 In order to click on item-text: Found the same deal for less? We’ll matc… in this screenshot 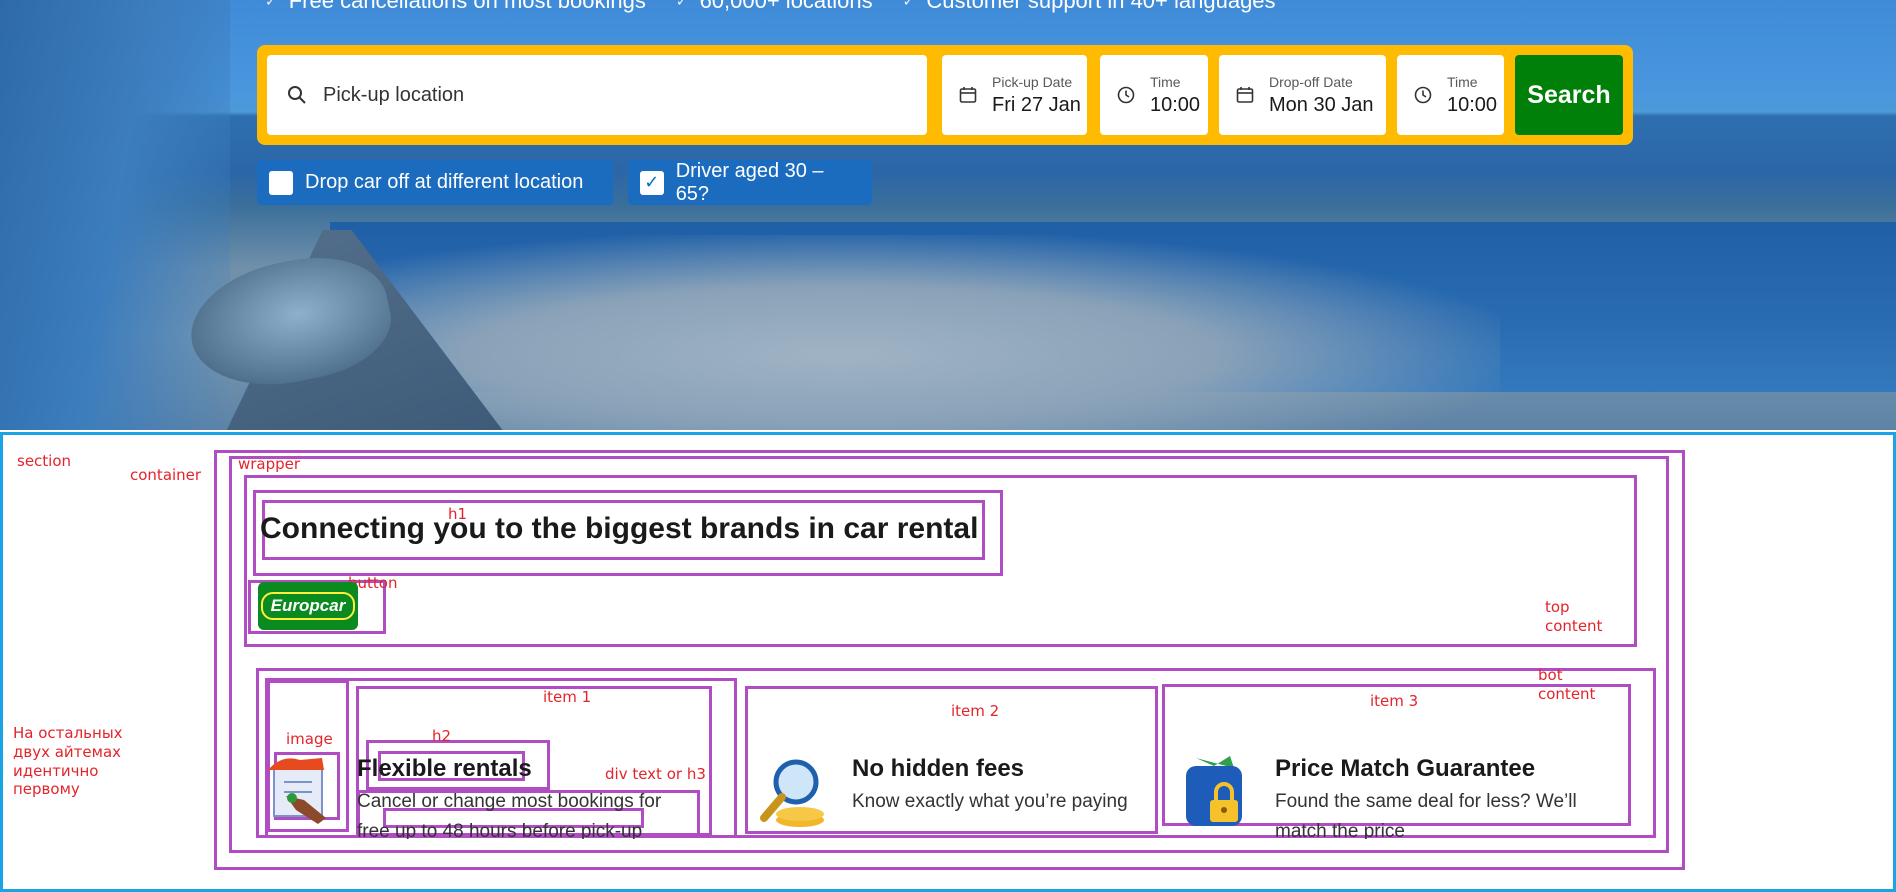, I will do `click(1426, 815)`.